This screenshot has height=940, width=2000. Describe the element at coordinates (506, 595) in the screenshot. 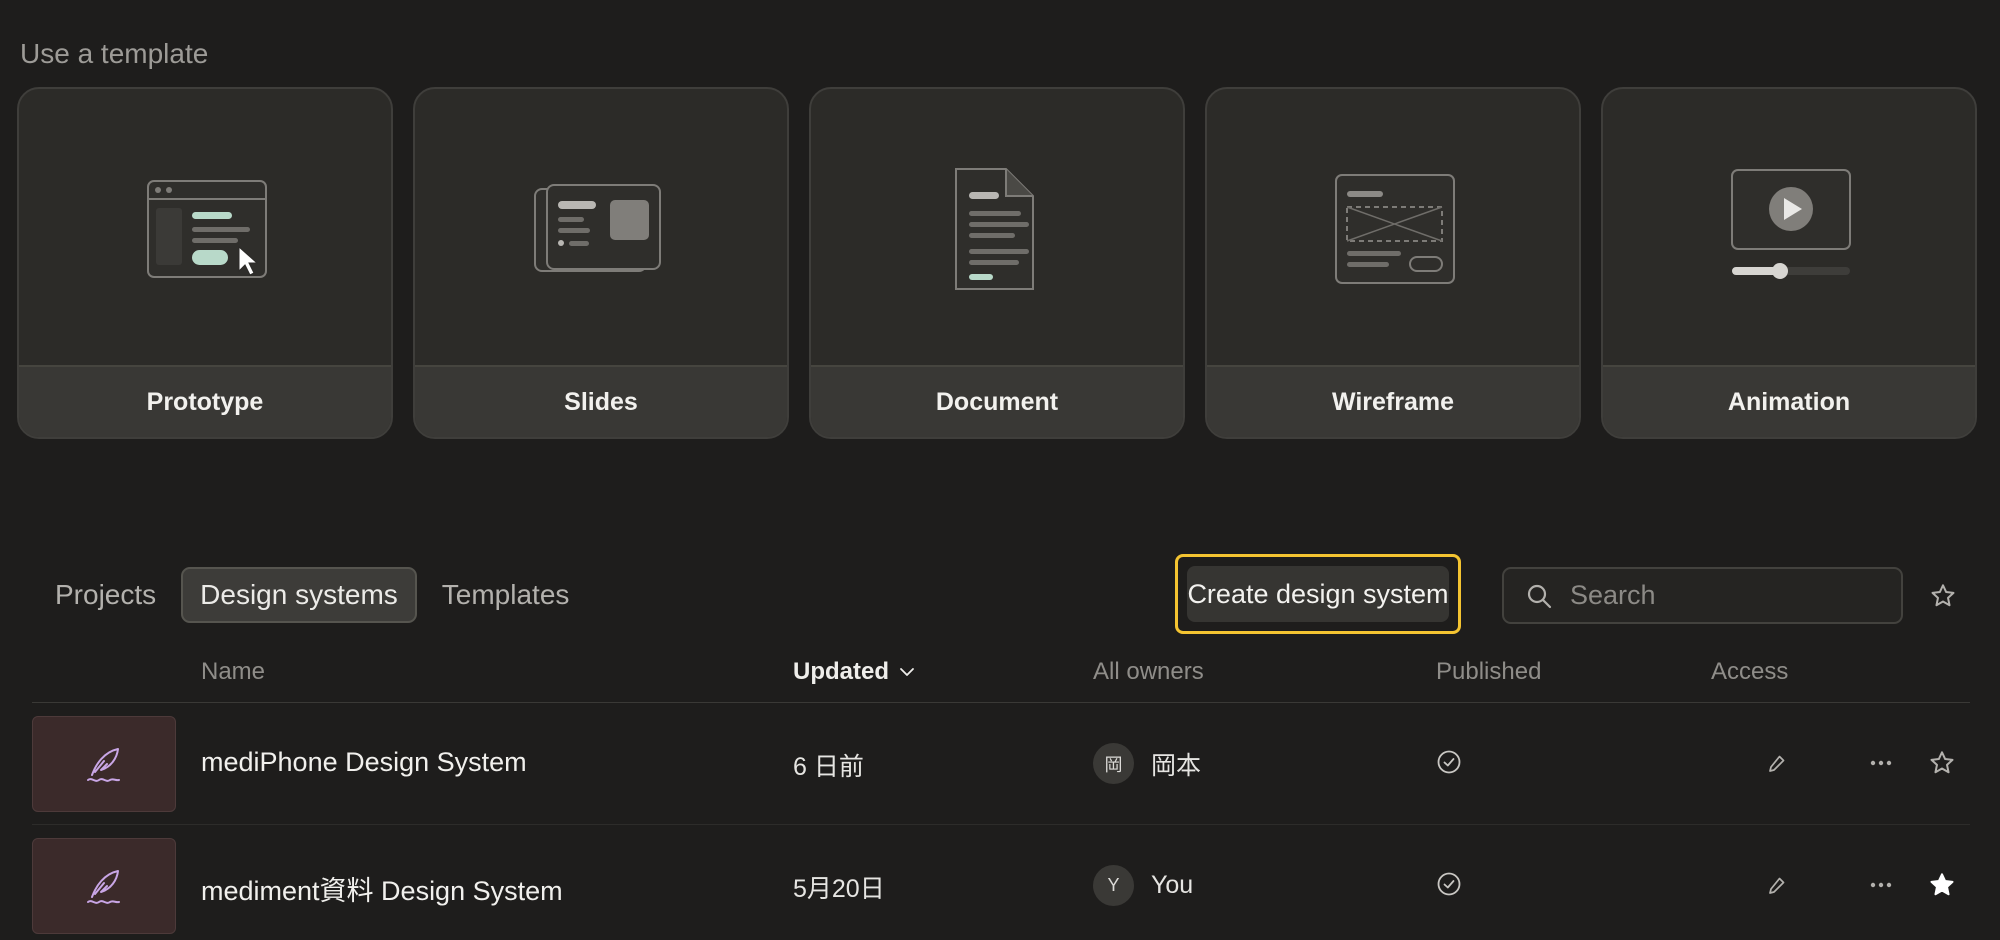

I see `tab-templates: Templates` at that location.